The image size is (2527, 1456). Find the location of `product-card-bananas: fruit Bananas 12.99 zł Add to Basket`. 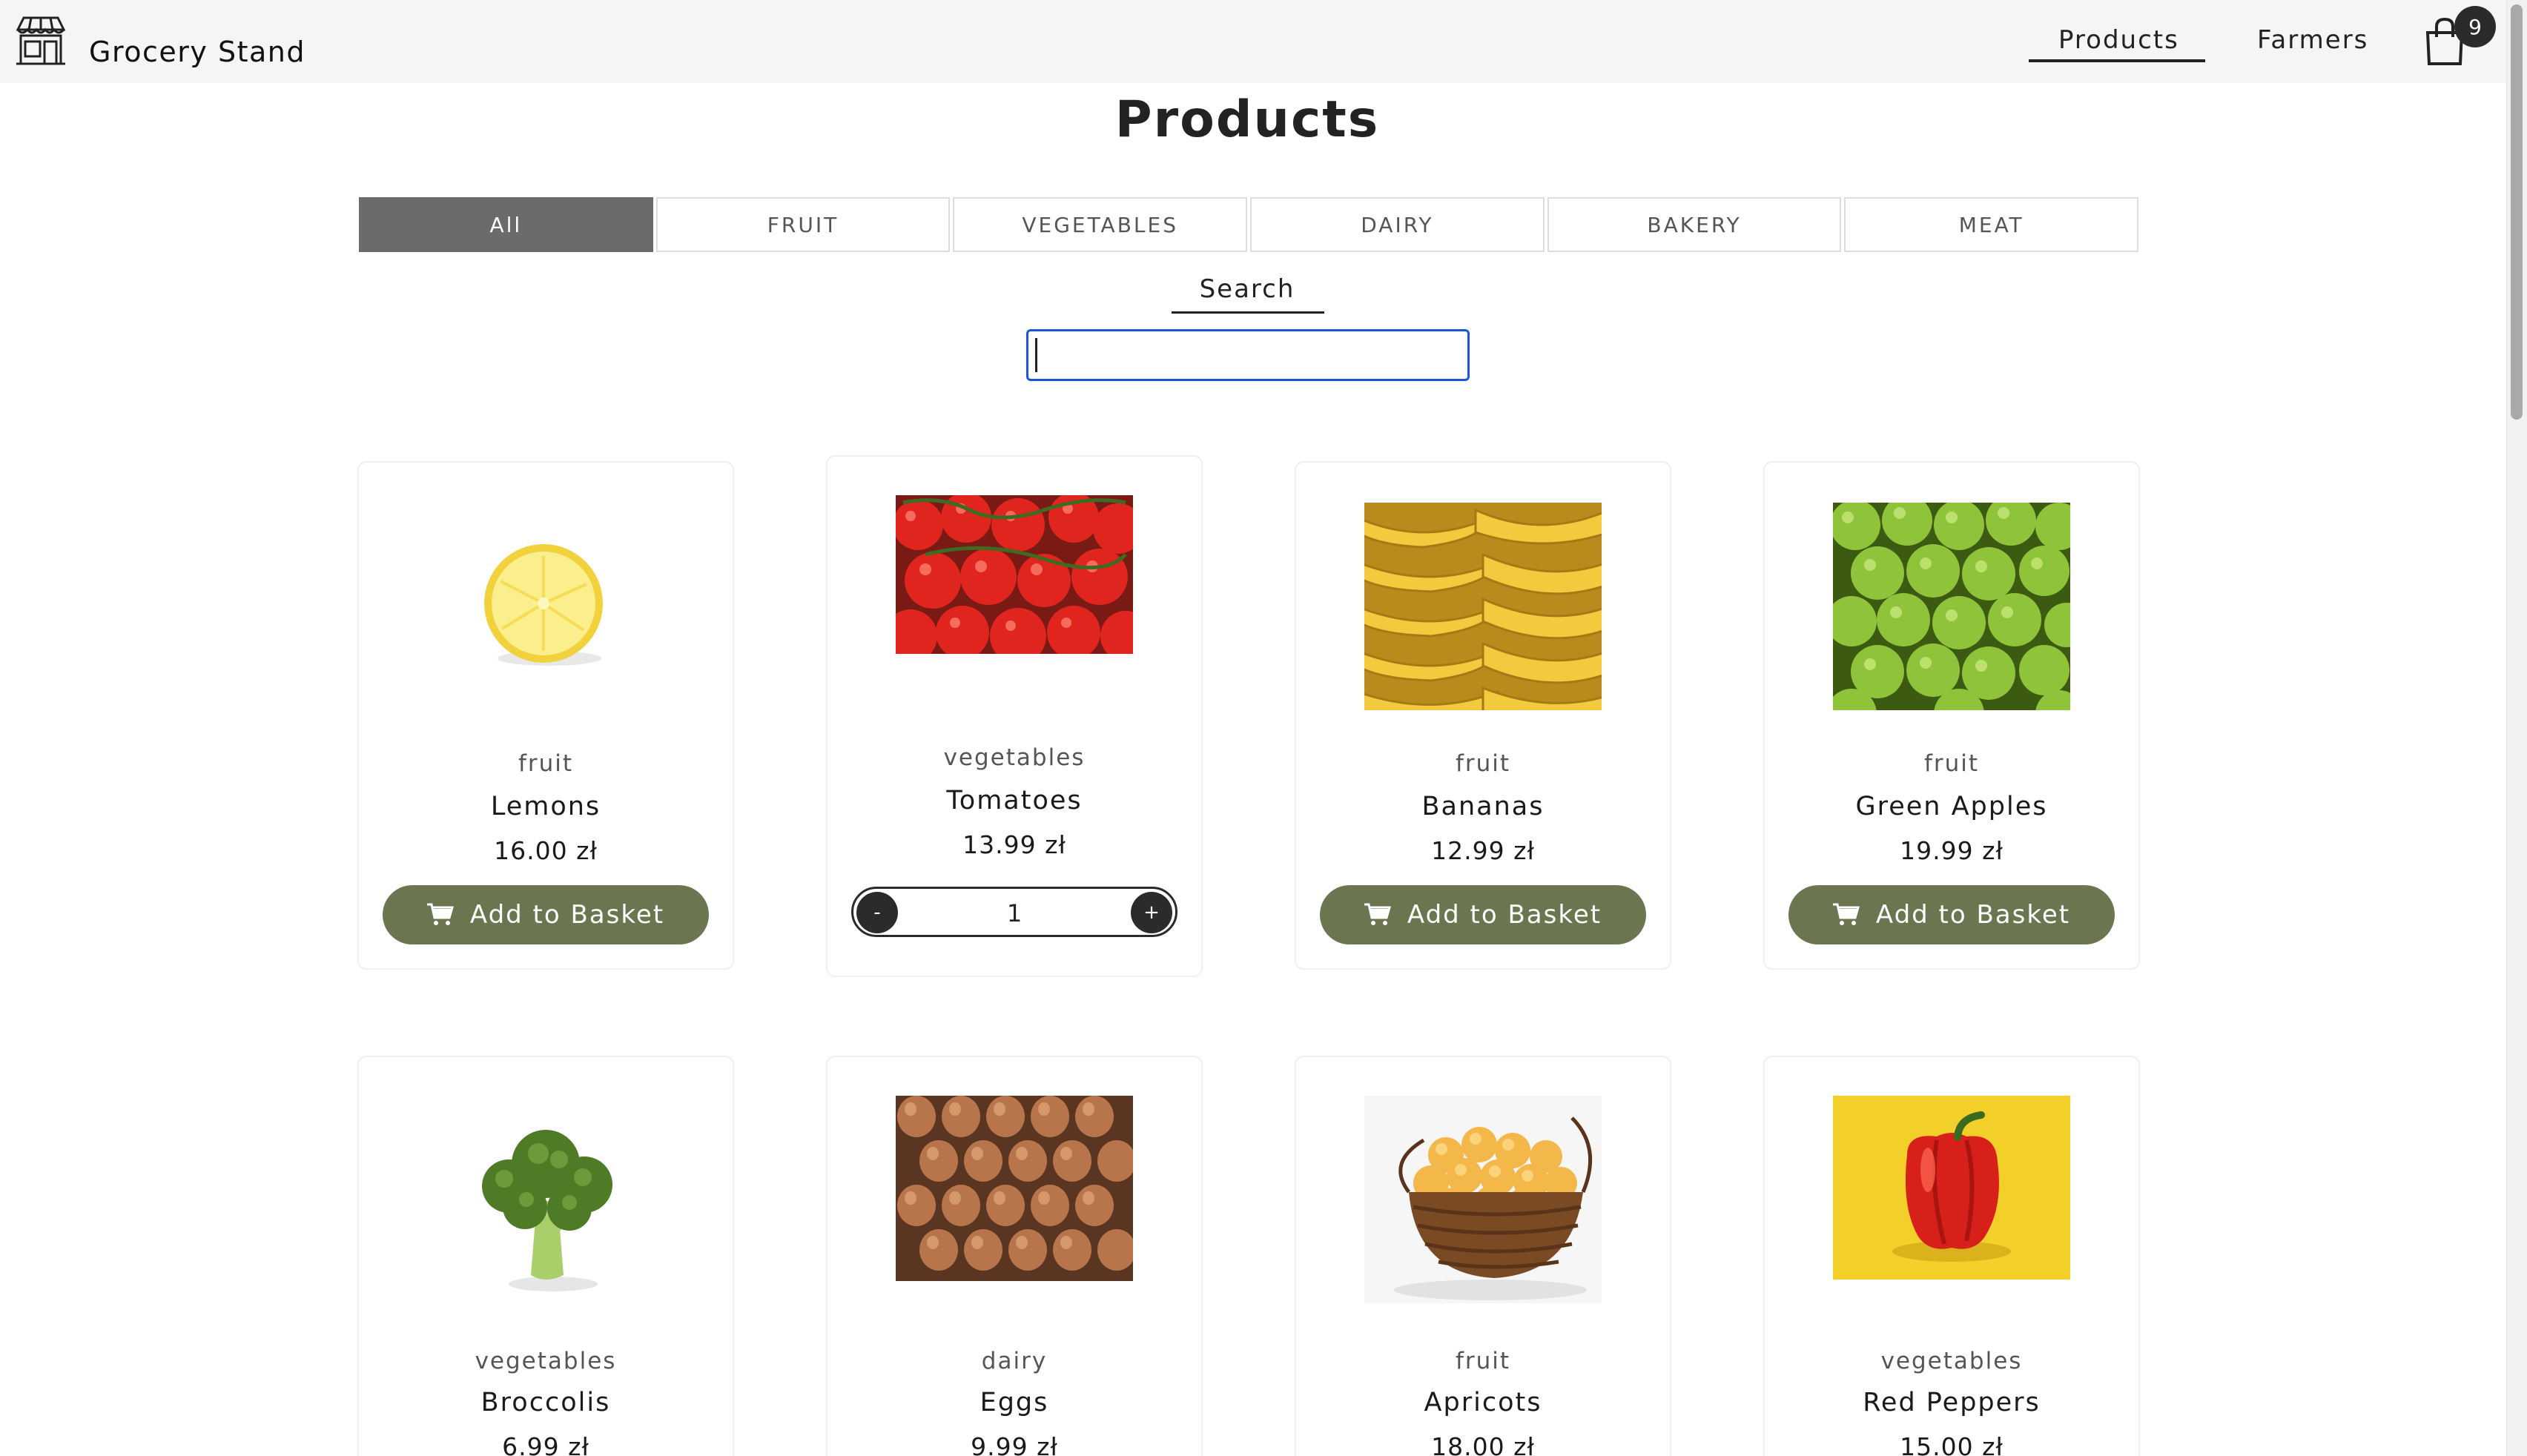

product-card-bananas: fruit Bananas 12.99 zł Add to Basket is located at coordinates (1483, 715).